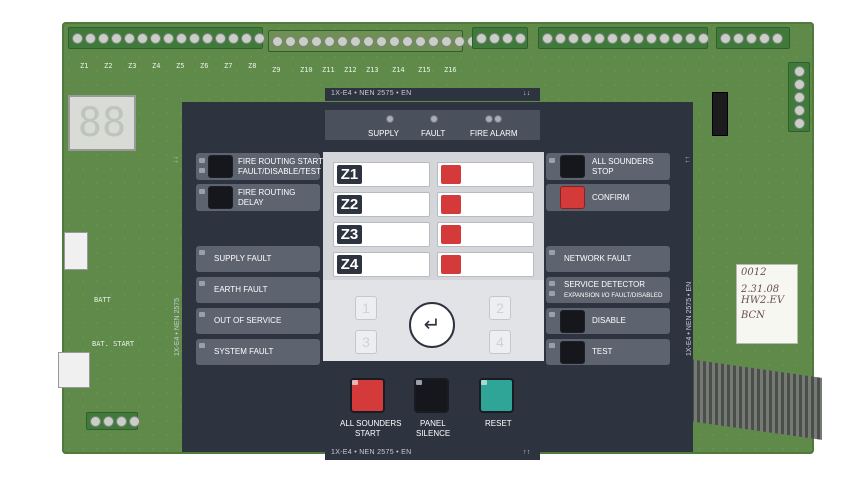  What do you see at coordinates (366, 308) in the screenshot?
I see `keypad-key-1: 1` at bounding box center [366, 308].